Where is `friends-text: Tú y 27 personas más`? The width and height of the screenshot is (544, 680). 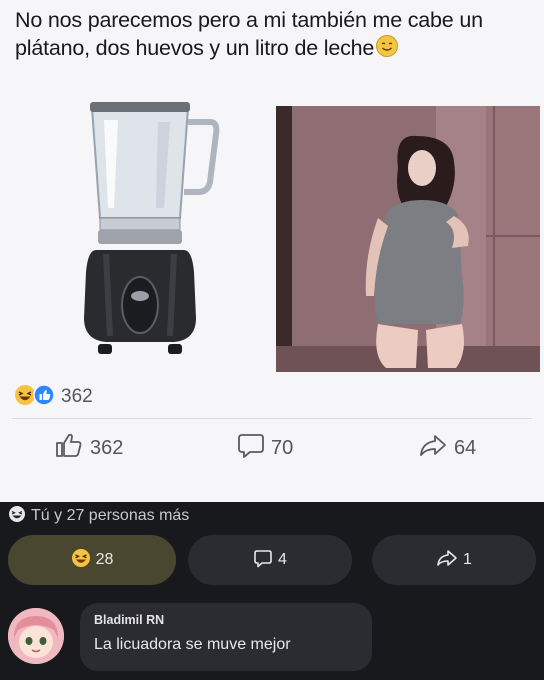
friends-text: Tú y 27 personas más is located at coordinates (110, 515).